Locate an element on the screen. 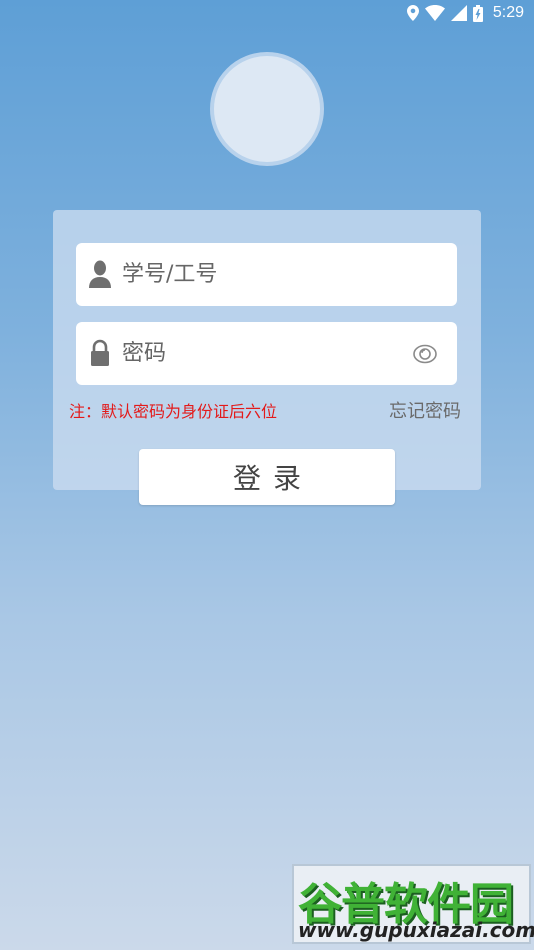 Image resolution: width=534 pixels, height=950 pixels. username-field is located at coordinates (266, 274).